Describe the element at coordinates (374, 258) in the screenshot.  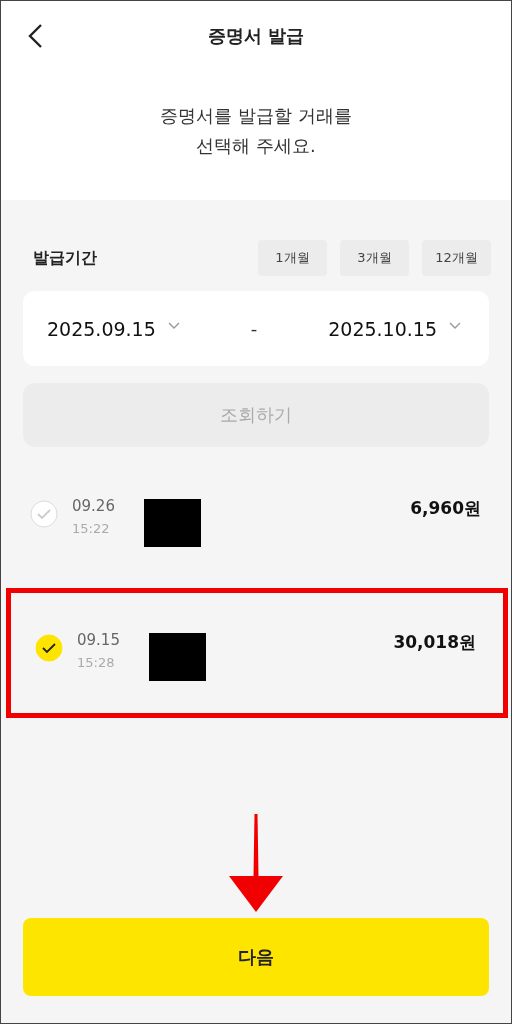
I see `period-chip: 3개월` at that location.